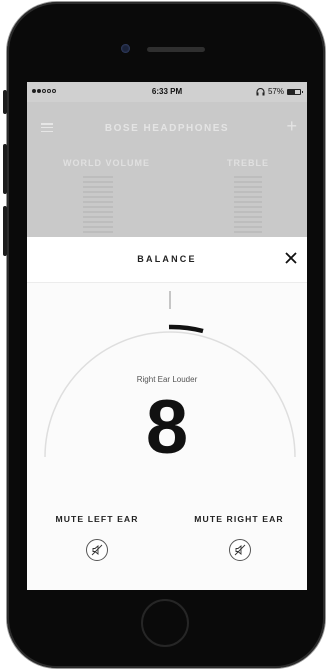 The image size is (331, 672). What do you see at coordinates (176, 49) in the screenshot?
I see `earpiece-speaker` at bounding box center [176, 49].